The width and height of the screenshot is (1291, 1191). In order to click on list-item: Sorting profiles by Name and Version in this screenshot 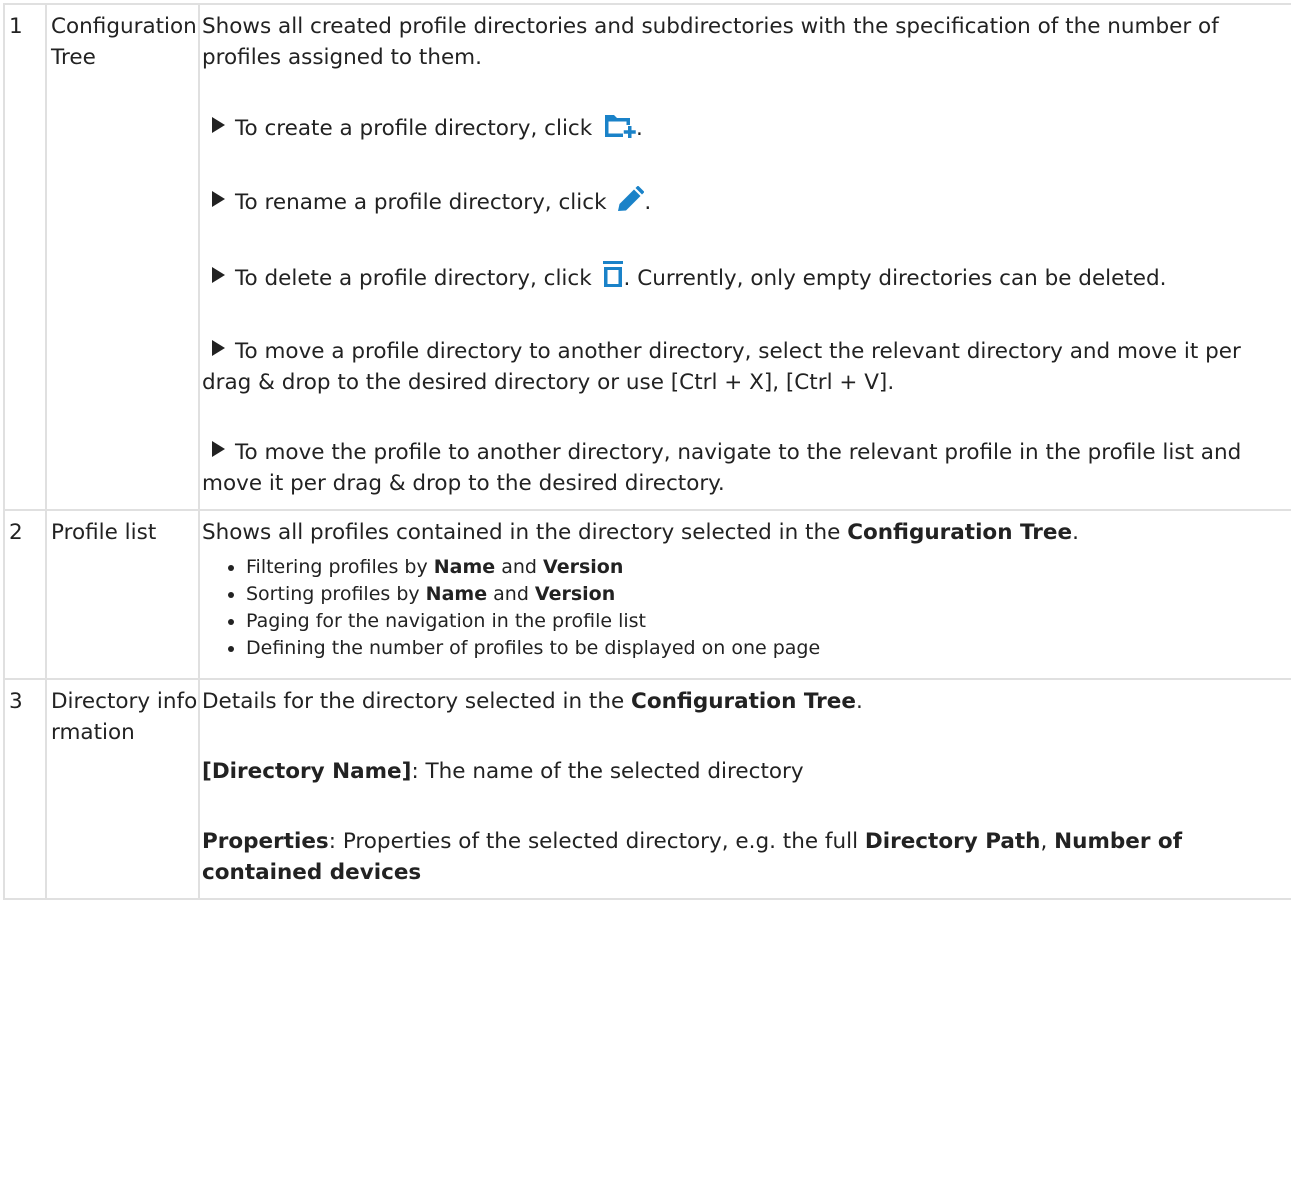, I will do `click(766, 594)`.